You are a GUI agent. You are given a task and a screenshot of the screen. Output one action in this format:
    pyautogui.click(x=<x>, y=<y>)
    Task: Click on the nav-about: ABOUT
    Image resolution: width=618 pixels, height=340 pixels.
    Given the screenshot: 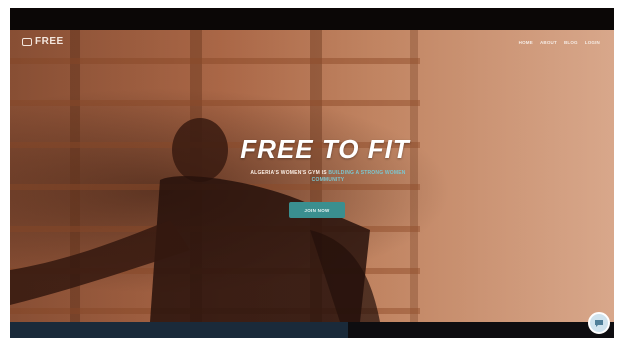 What is the action you would take?
    pyautogui.click(x=548, y=42)
    